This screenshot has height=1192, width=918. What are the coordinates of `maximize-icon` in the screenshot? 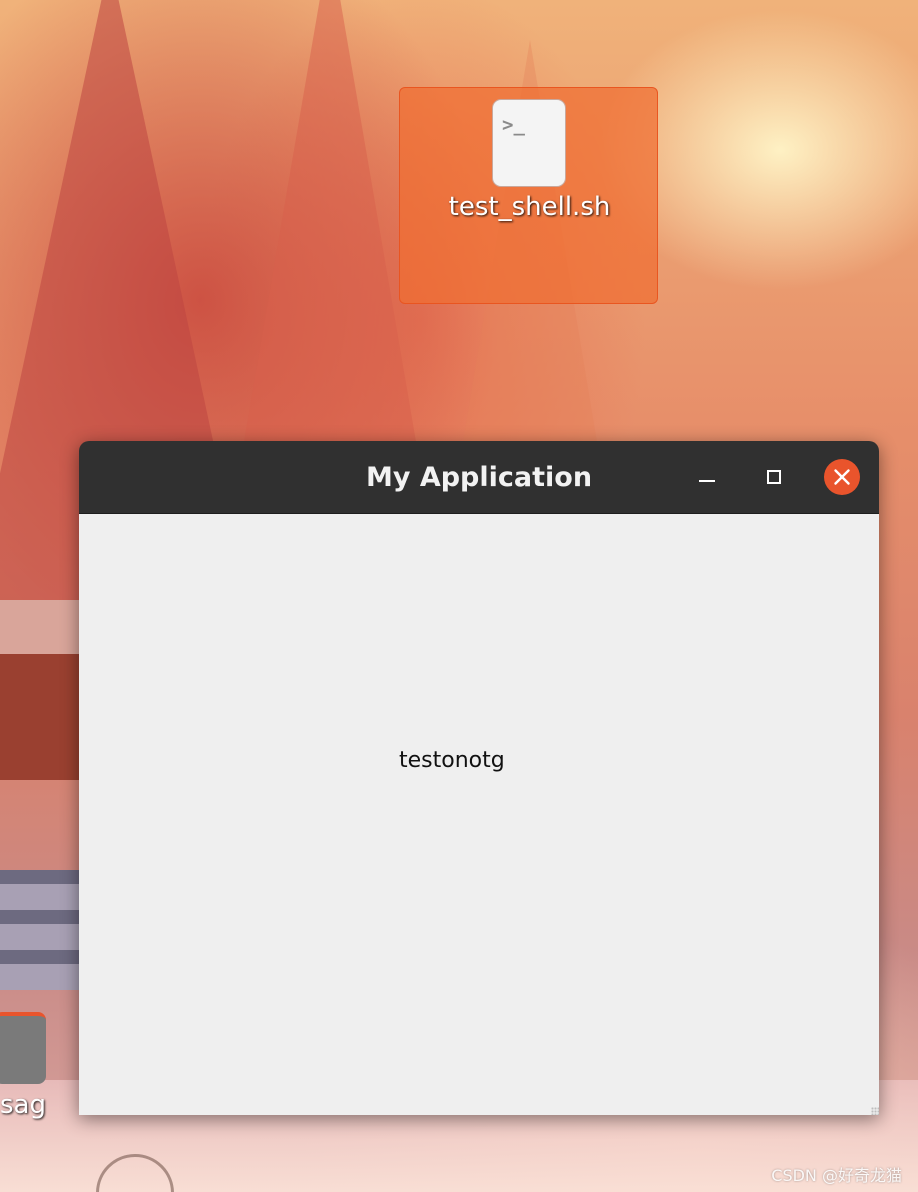 It's located at (774, 477).